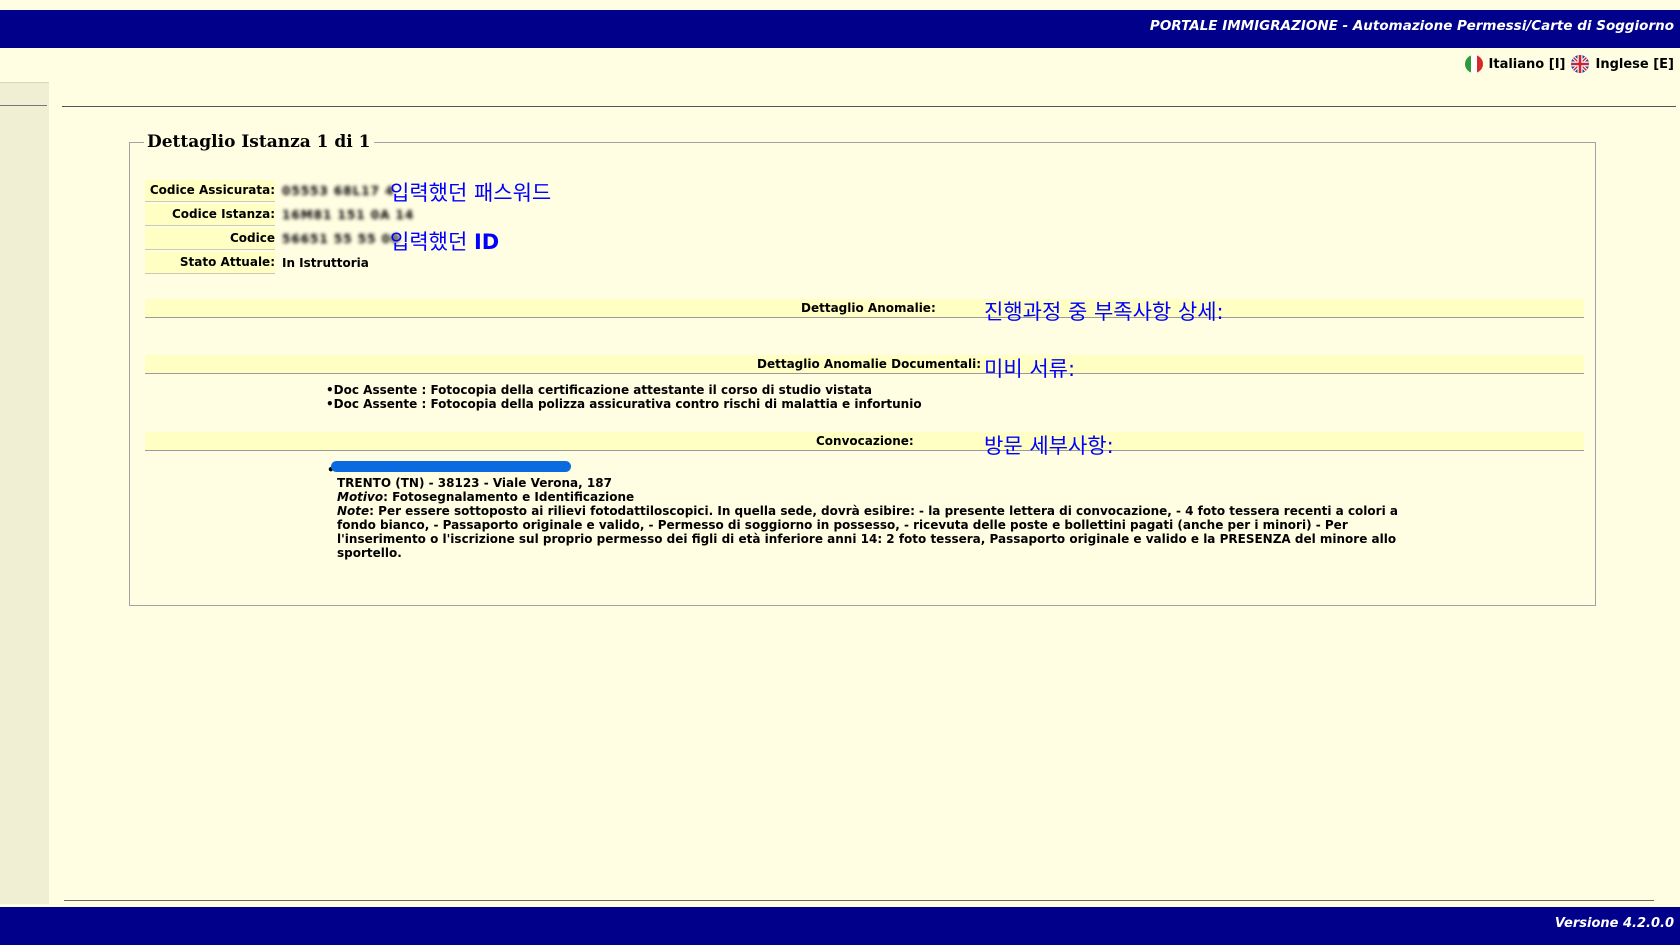  Describe the element at coordinates (338, 191) in the screenshot. I see `field-value-redacted: 05553 68L17 4` at that location.